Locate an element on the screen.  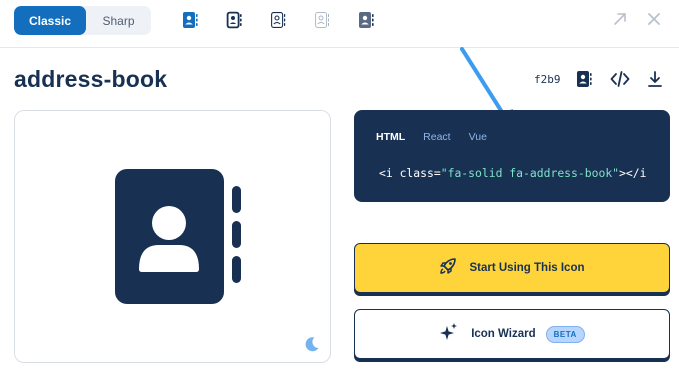
code-close: ></i is located at coordinates (633, 173).